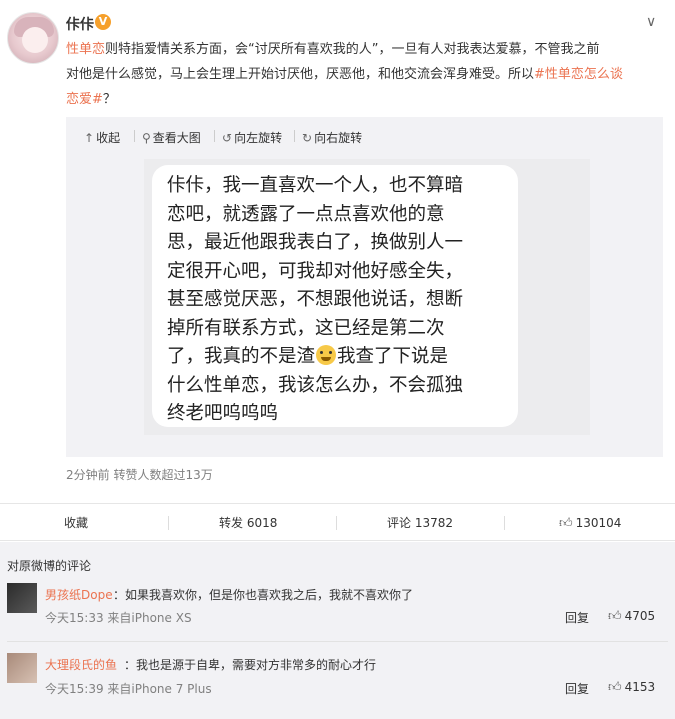  Describe the element at coordinates (85, 49) in the screenshot. I see `hashtag-link: 性单恋` at that location.